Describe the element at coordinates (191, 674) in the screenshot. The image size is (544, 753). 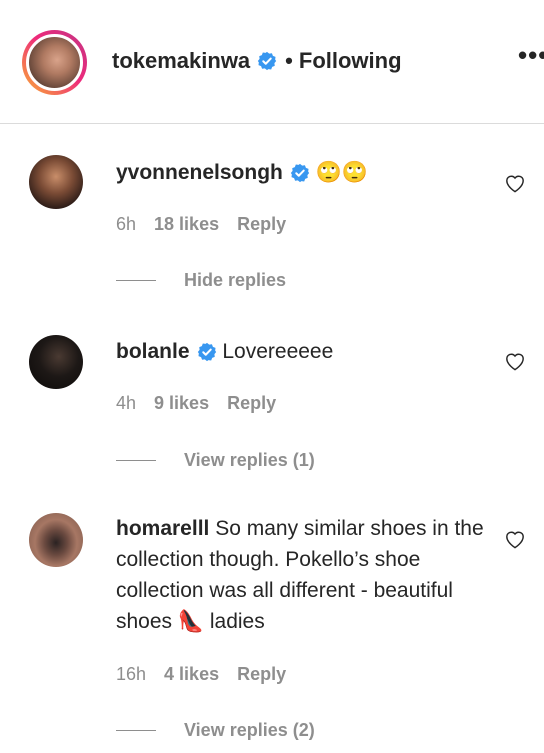
I see `likes-count: 4 likes` at that location.